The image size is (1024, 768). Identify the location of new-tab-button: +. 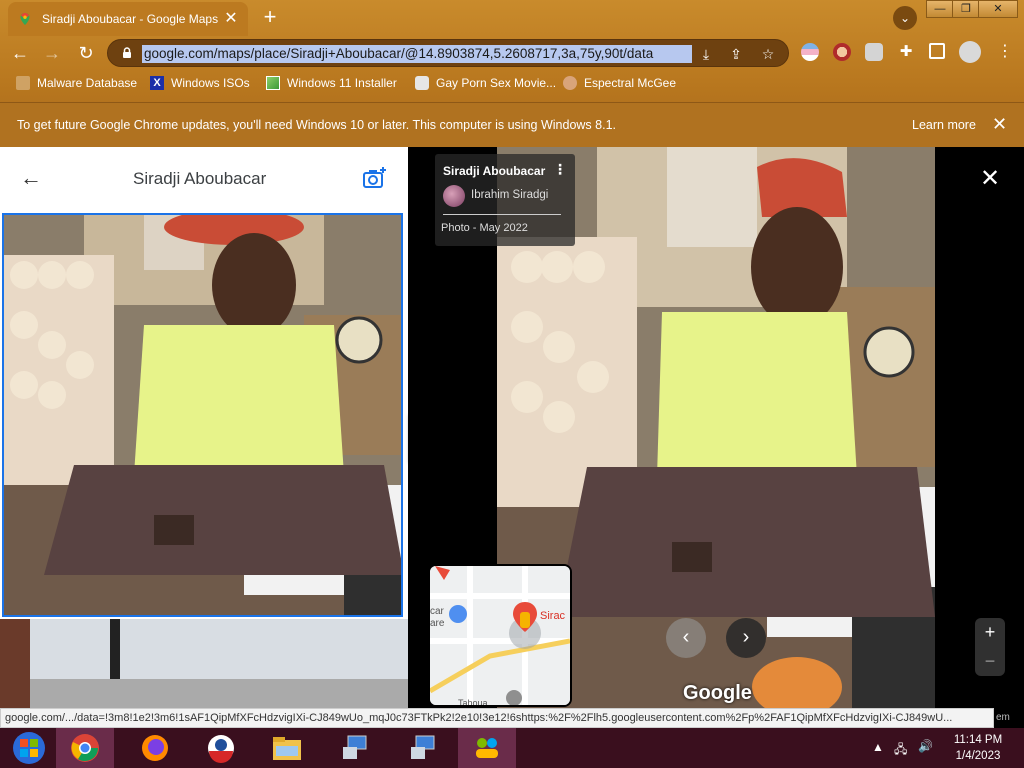
(270, 18).